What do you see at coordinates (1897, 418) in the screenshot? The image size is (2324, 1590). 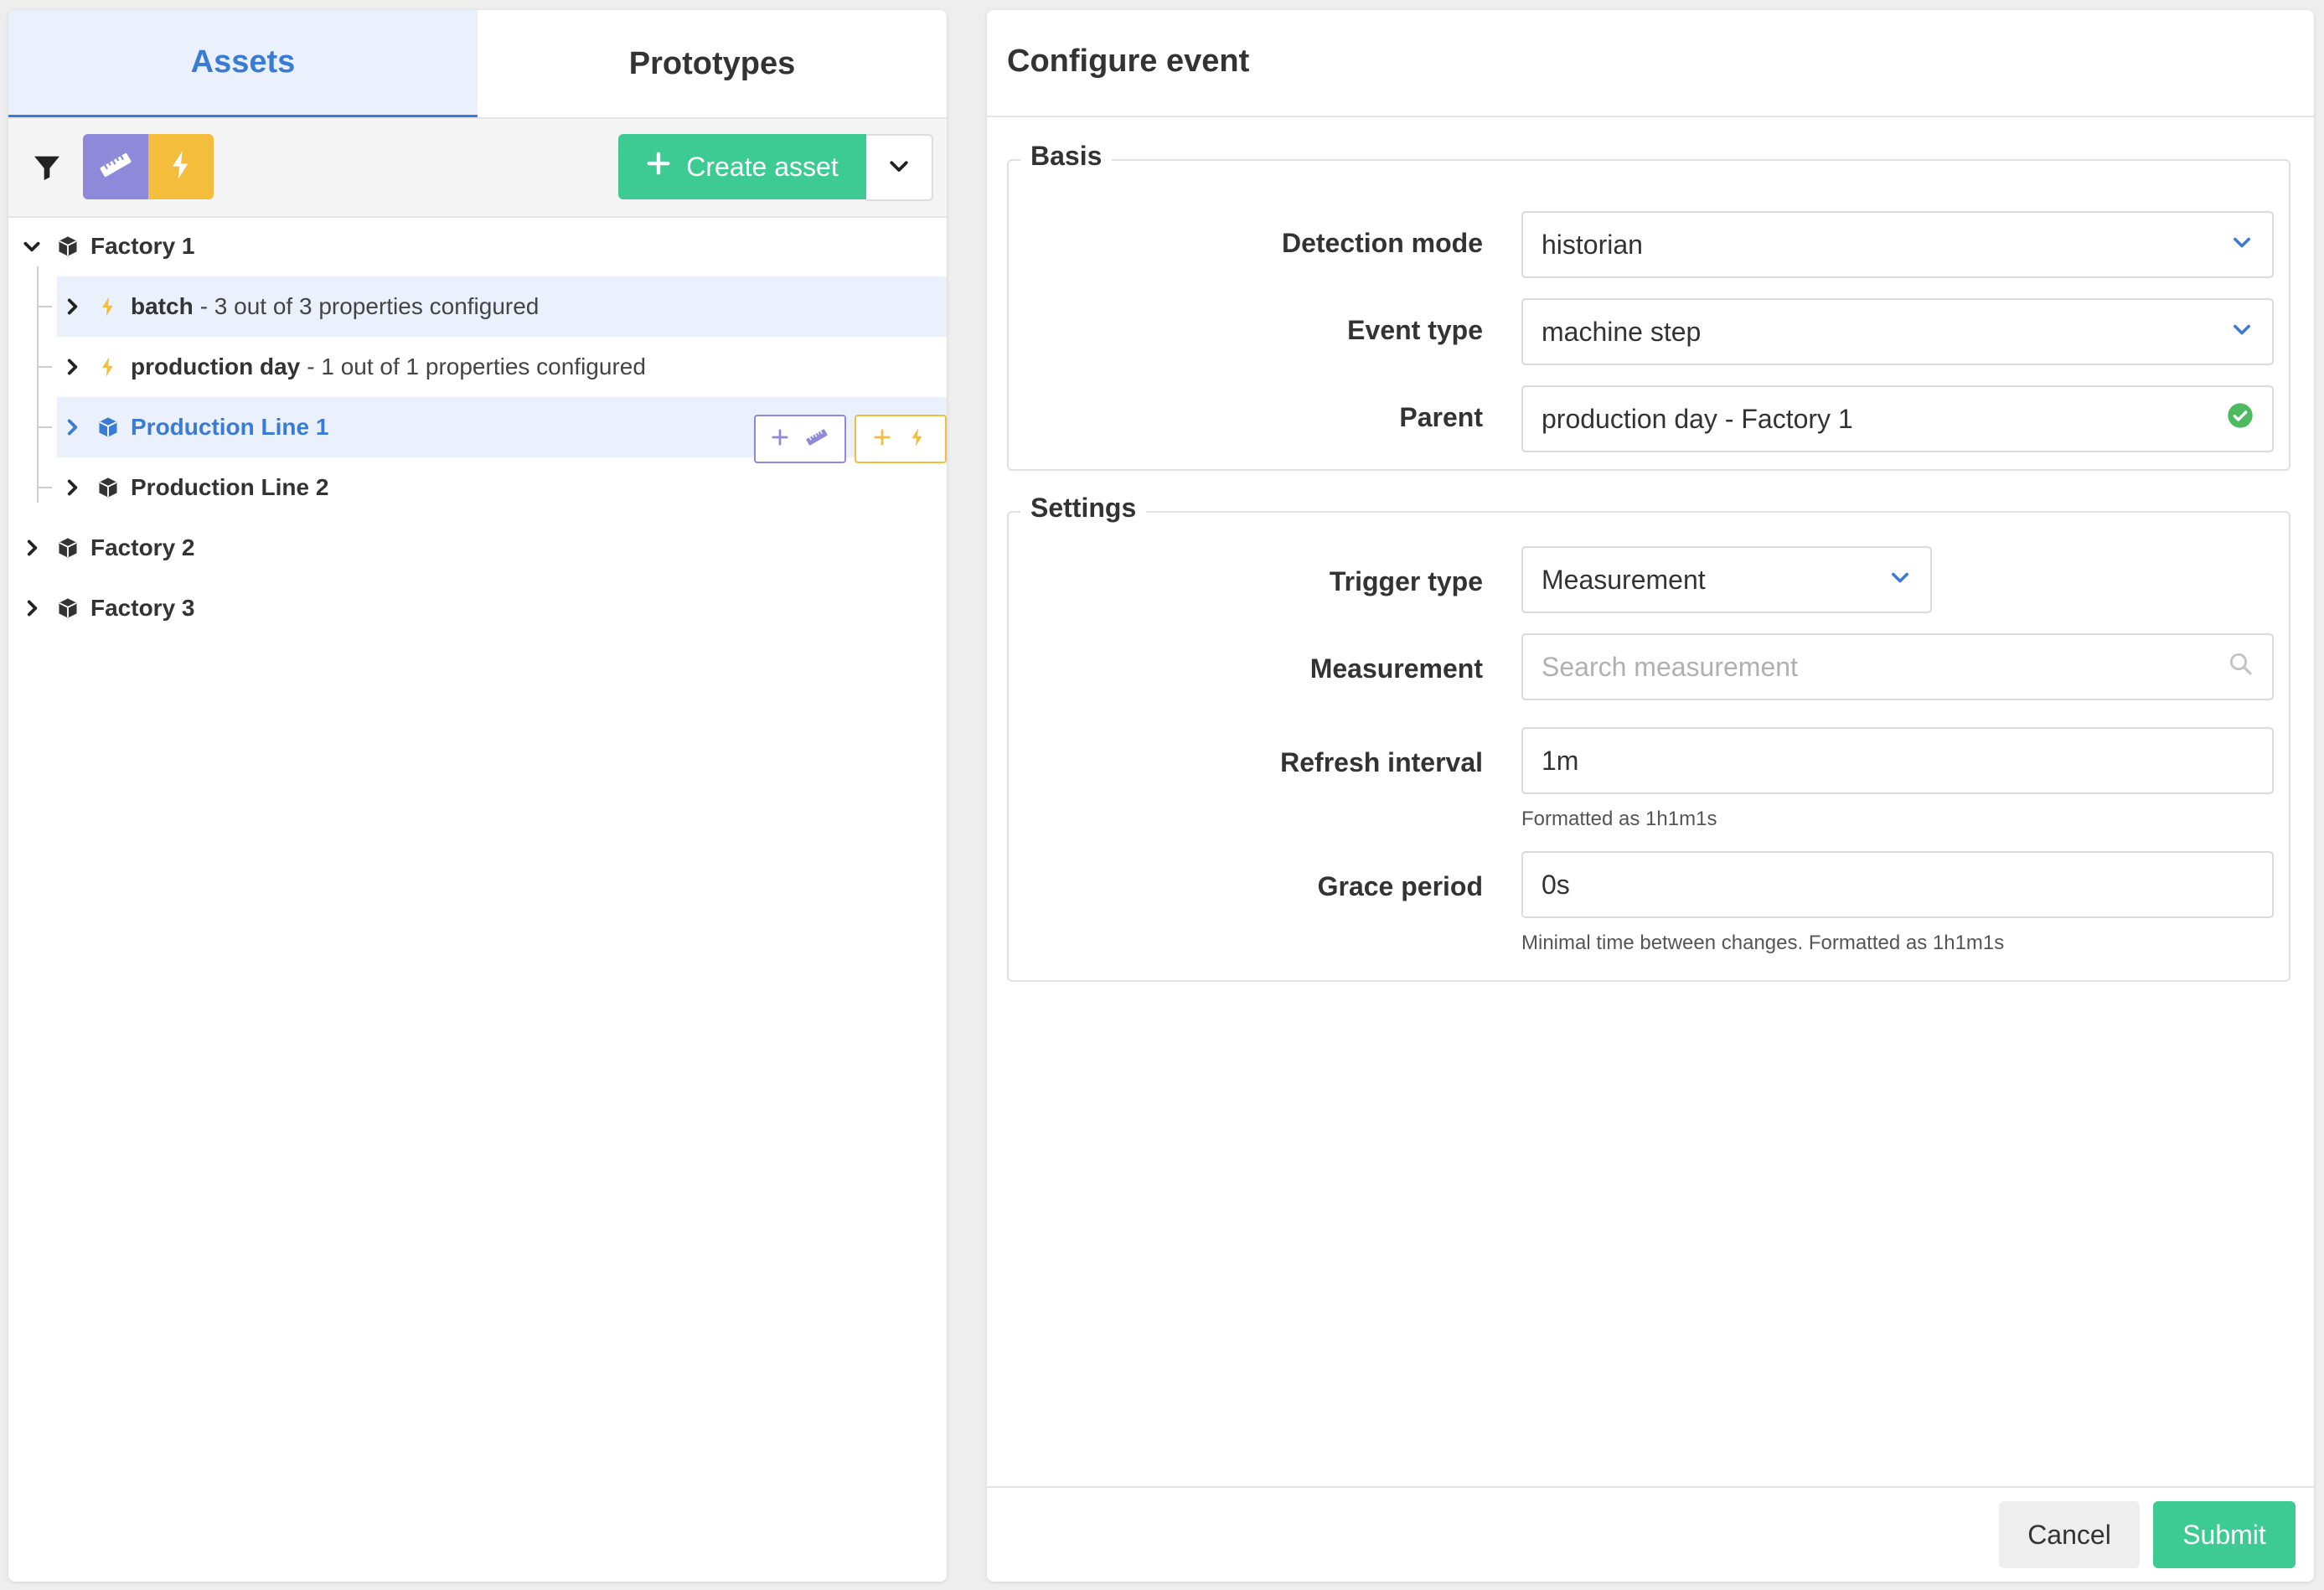 I see `parent-field: production day - Factory 1` at bounding box center [1897, 418].